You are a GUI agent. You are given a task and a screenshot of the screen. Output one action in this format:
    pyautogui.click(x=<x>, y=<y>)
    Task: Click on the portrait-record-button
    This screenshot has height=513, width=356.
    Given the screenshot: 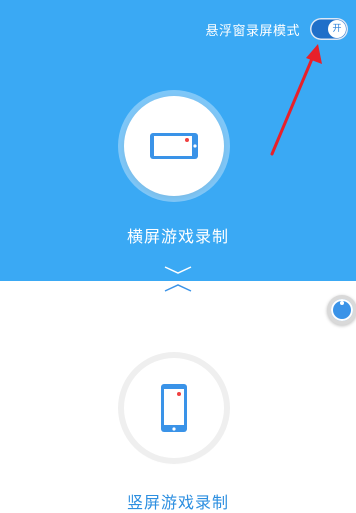 What is the action you would take?
    pyautogui.click(x=174, y=408)
    